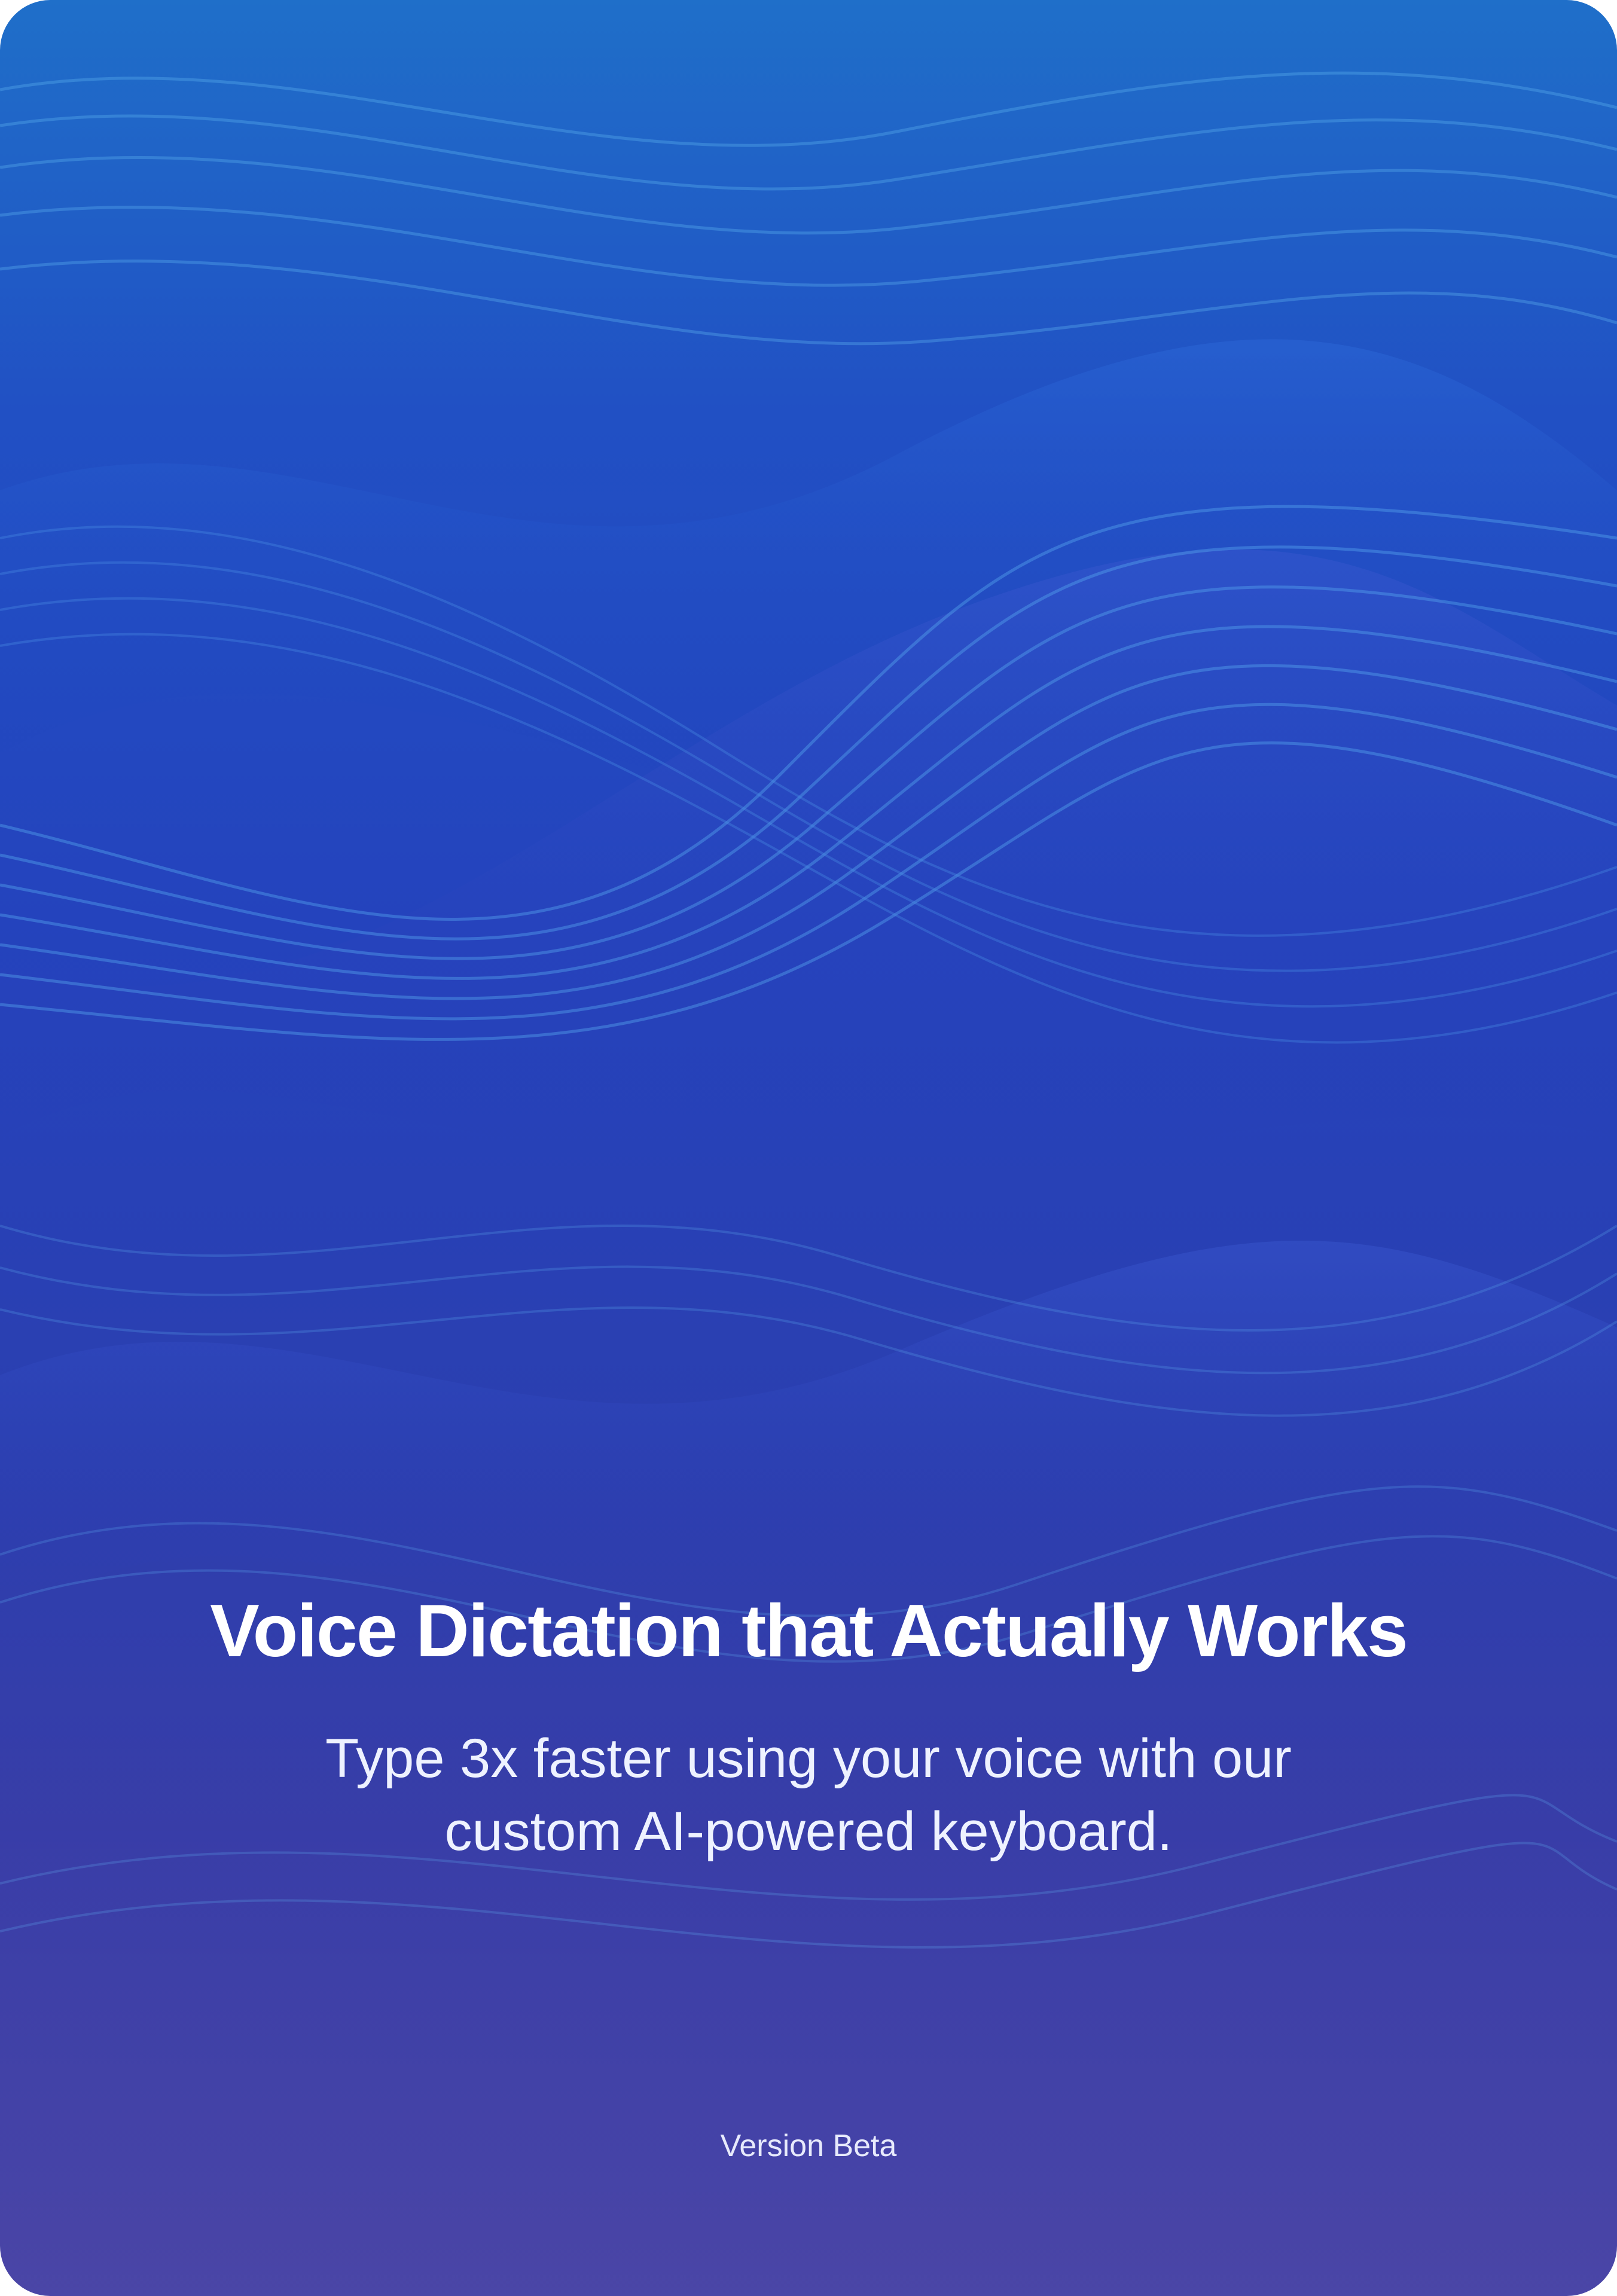 This screenshot has width=1617, height=2296. I want to click on headline: Voice Dictation that Actually Works, so click(809, 1631).